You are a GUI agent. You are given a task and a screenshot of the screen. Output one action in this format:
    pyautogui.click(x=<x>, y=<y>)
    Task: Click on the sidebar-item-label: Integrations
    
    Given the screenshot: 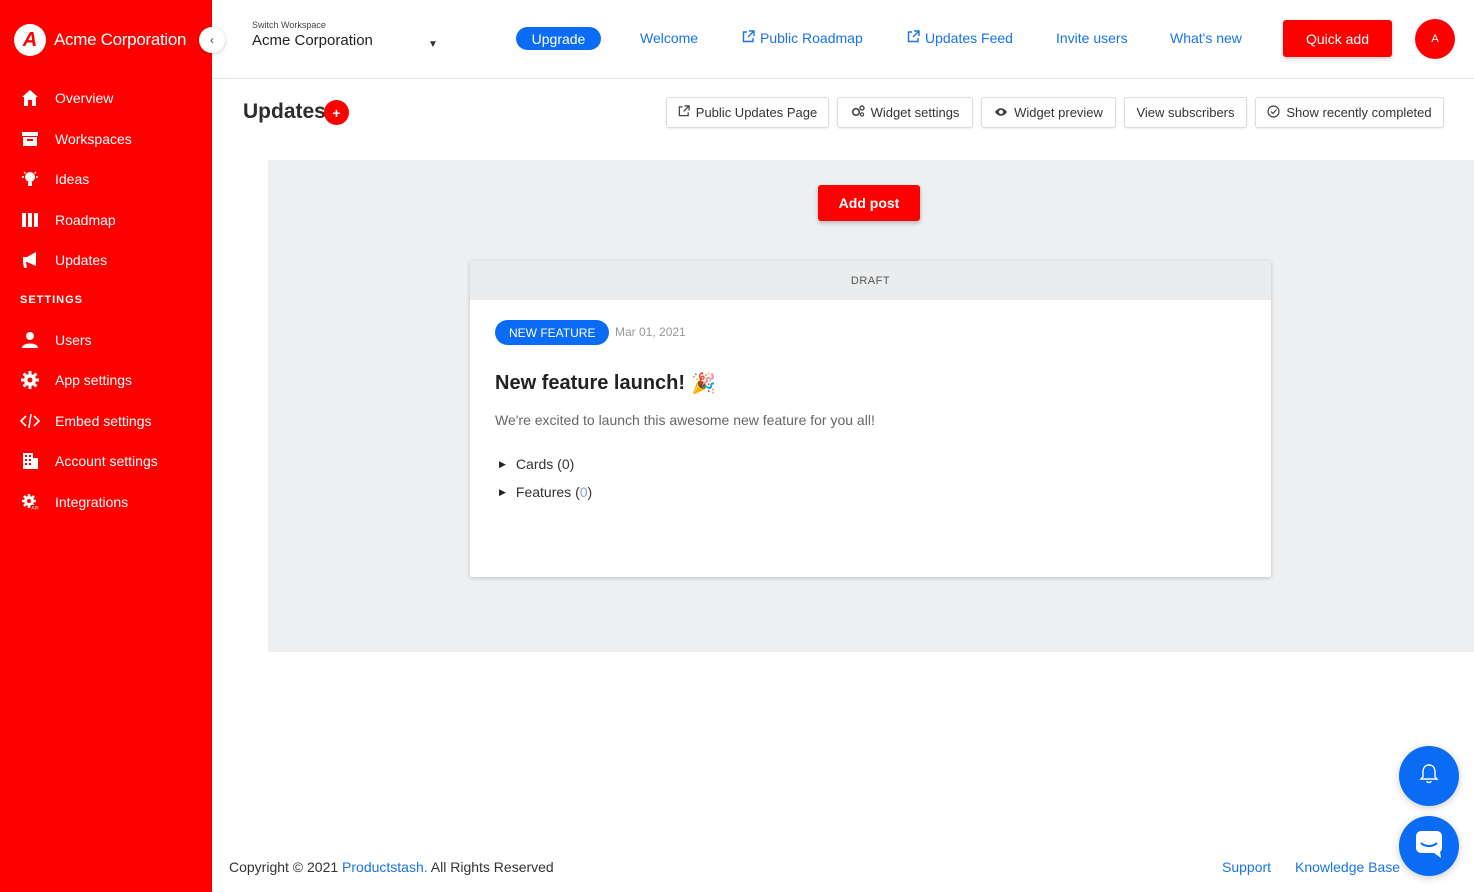 What is the action you would take?
    pyautogui.click(x=92, y=501)
    